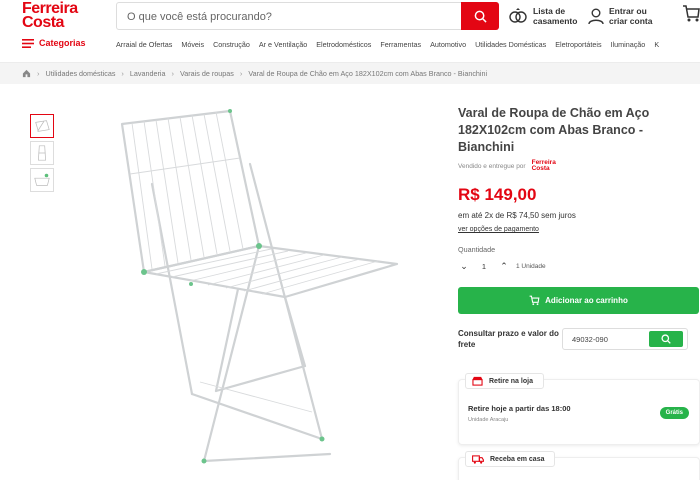  What do you see at coordinates (283, 44) in the screenshot?
I see `nav-item: Ar e Ventilação` at bounding box center [283, 44].